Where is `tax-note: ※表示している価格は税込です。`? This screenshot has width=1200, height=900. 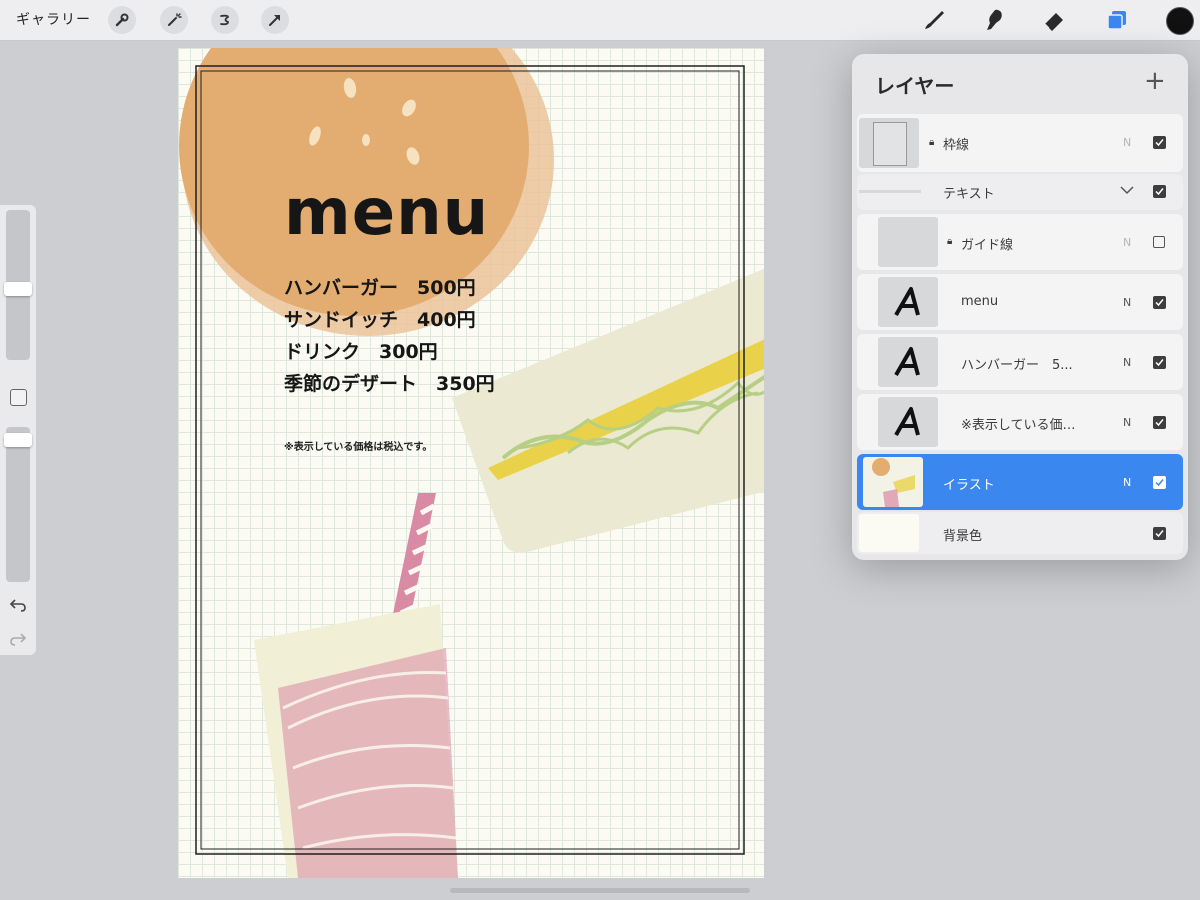
tax-note: ※表示している価格は税込です。 is located at coordinates (358, 447).